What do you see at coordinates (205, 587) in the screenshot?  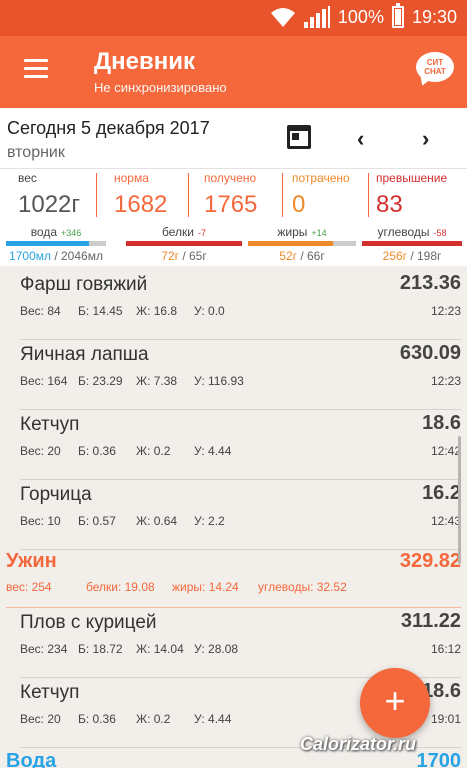 I see `meal-fat: жиры: 14.24` at bounding box center [205, 587].